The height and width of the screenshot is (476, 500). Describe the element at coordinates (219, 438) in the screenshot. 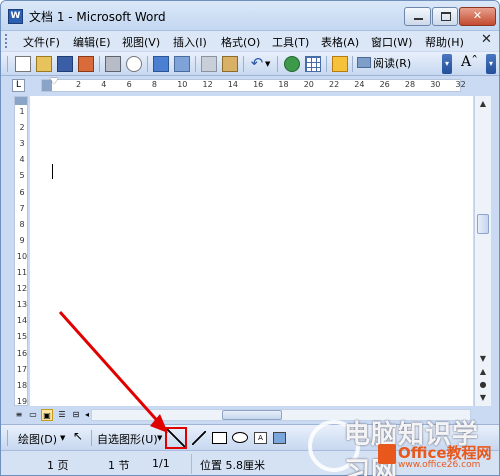

I see `rectangle-tool-icon` at that location.